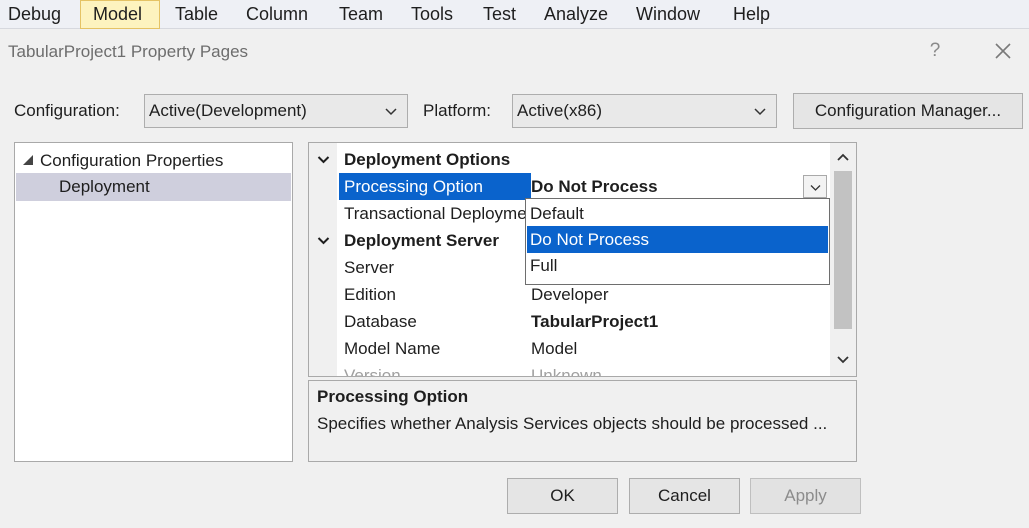 The height and width of the screenshot is (528, 1029). What do you see at coordinates (421, 240) in the screenshot?
I see `category-title: Deployment Server` at bounding box center [421, 240].